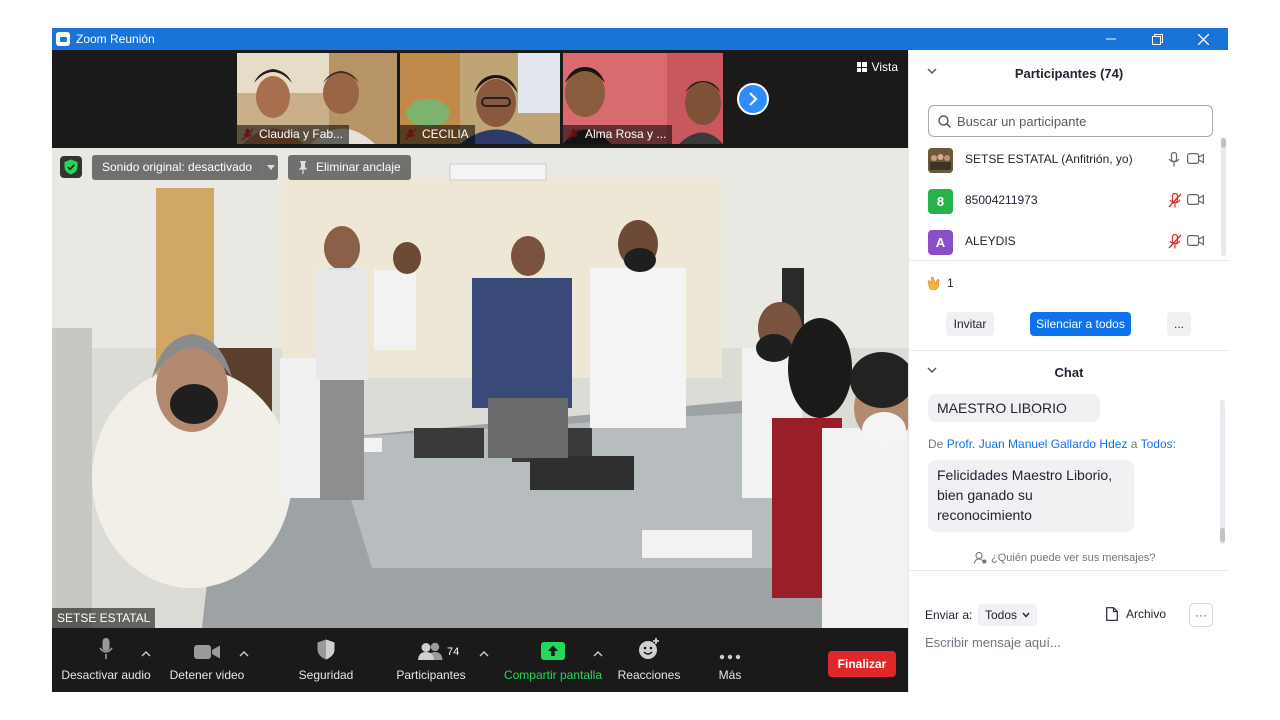 The height and width of the screenshot is (720, 1280). I want to click on end-meeting-button: Finalizar, so click(862, 664).